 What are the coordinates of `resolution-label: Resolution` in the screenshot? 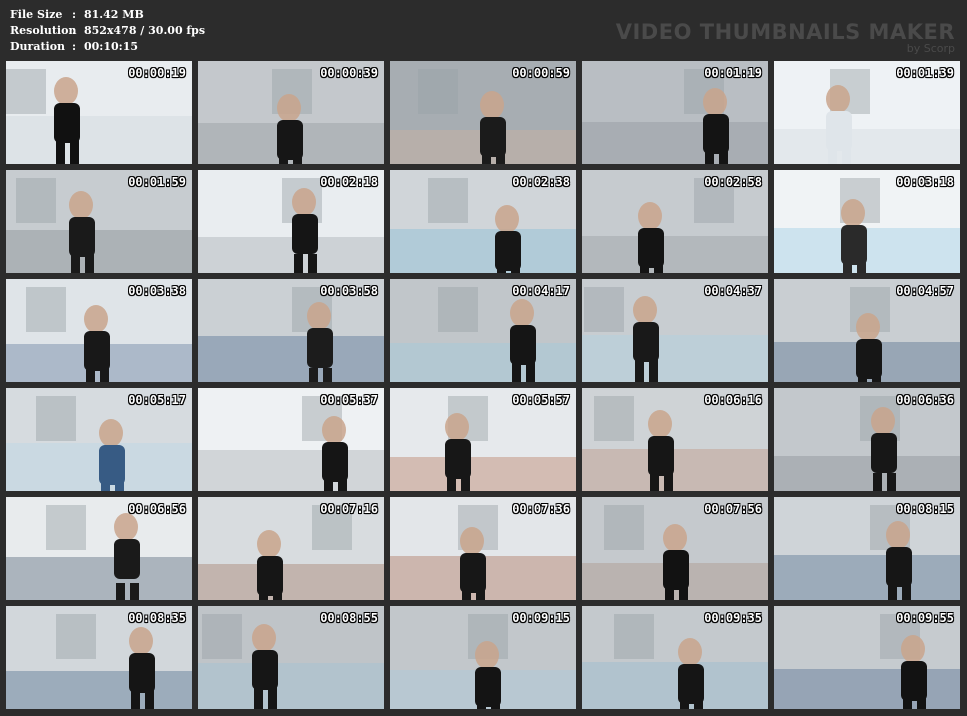 It's located at (43, 30).